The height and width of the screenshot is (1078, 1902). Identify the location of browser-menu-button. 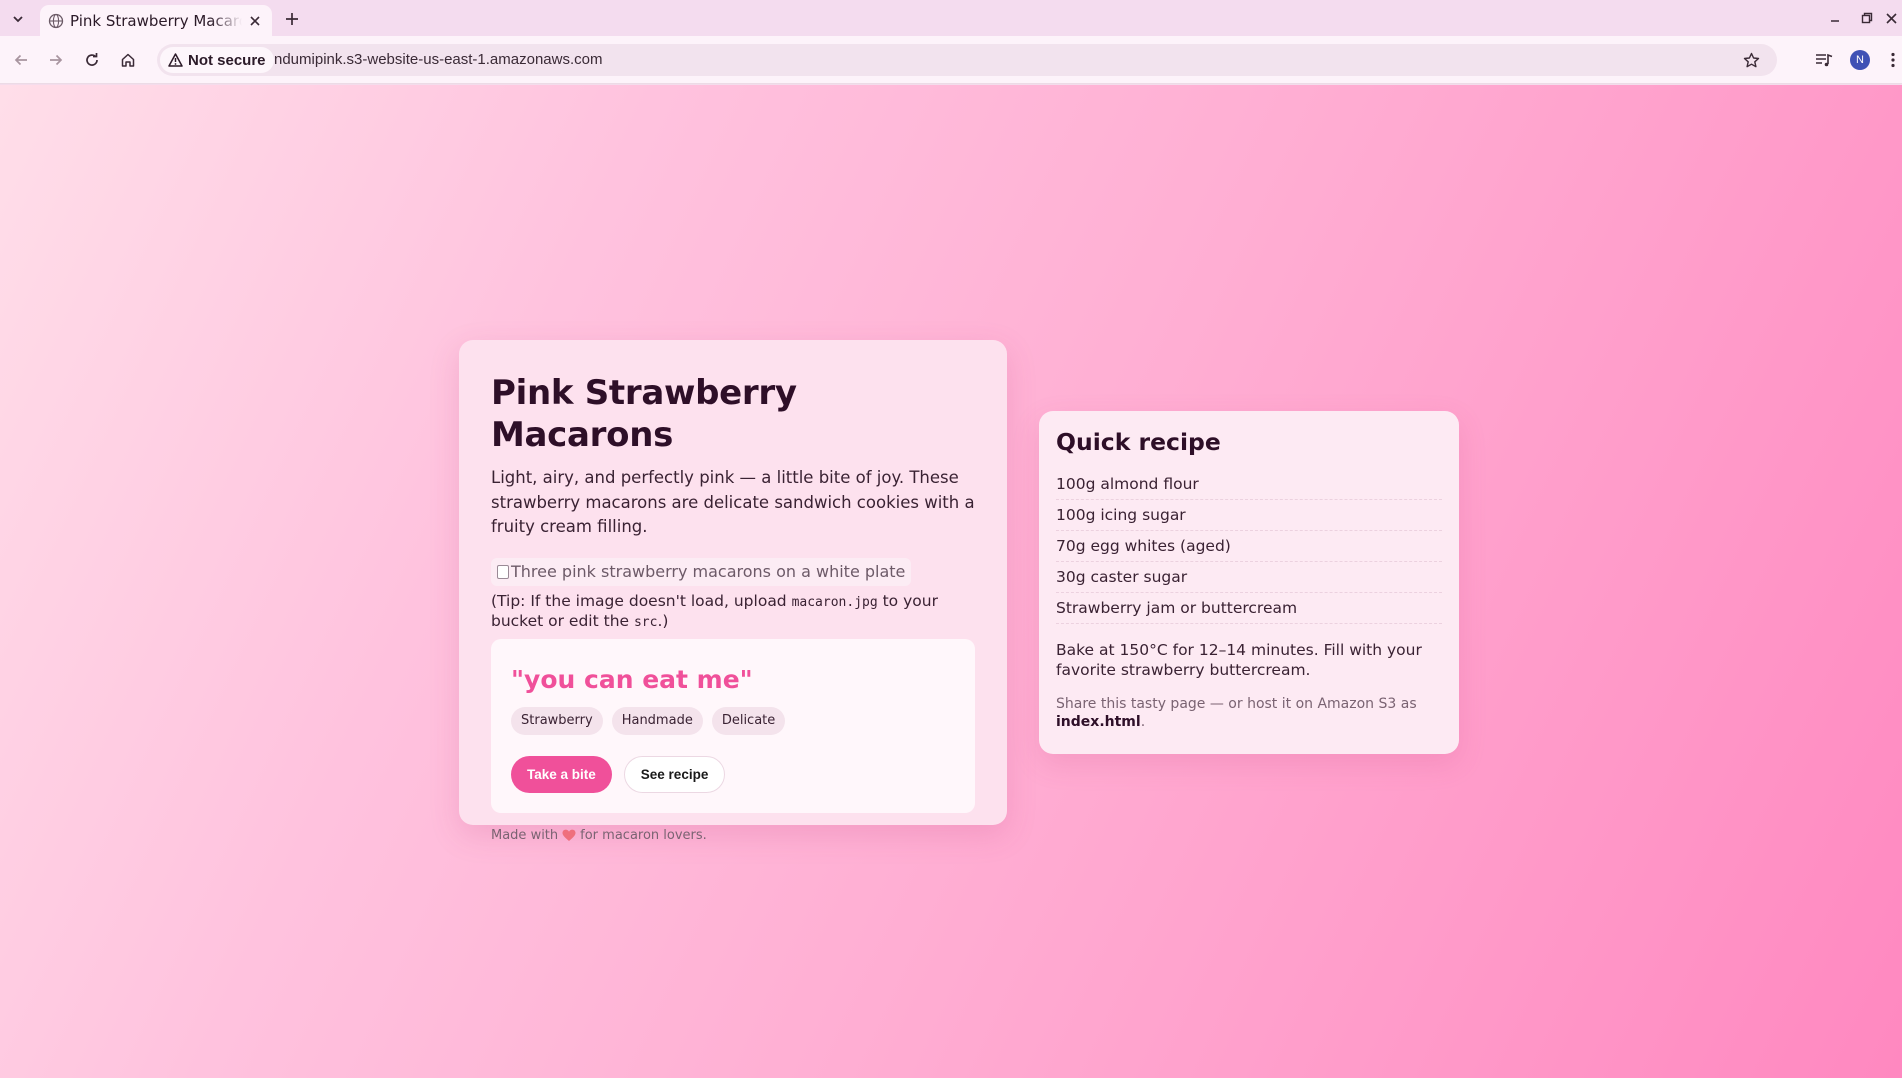
(1891, 60).